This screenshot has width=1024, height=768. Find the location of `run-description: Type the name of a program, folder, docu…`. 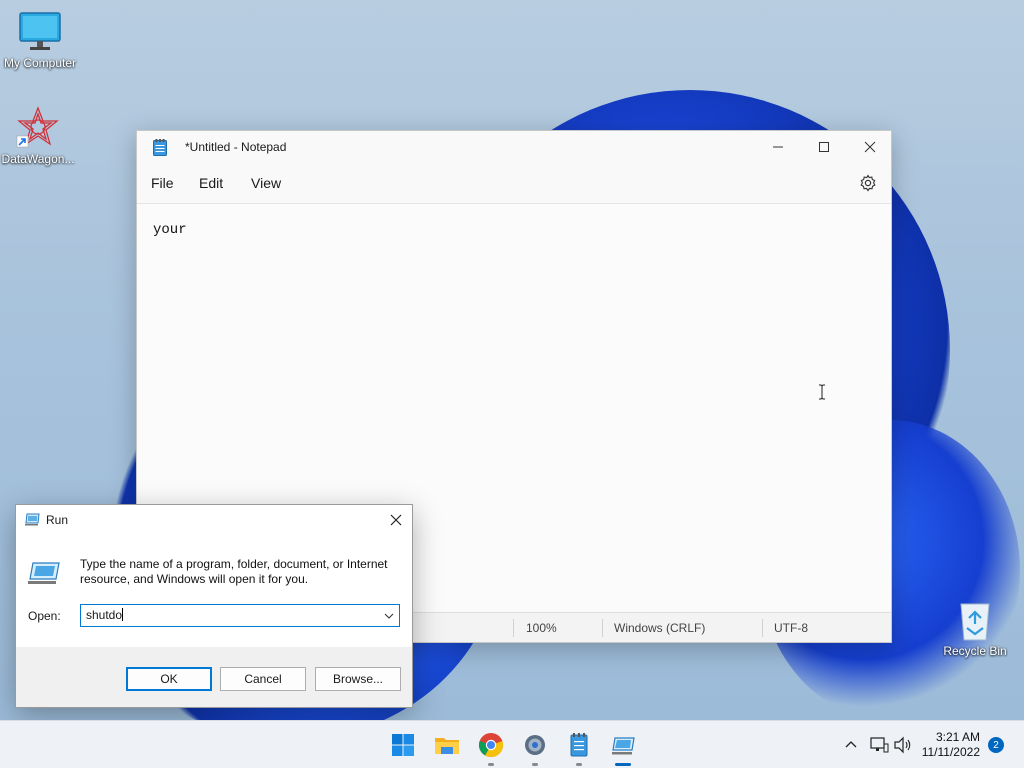

run-description: Type the name of a program, folder, docu… is located at coordinates (234, 571).